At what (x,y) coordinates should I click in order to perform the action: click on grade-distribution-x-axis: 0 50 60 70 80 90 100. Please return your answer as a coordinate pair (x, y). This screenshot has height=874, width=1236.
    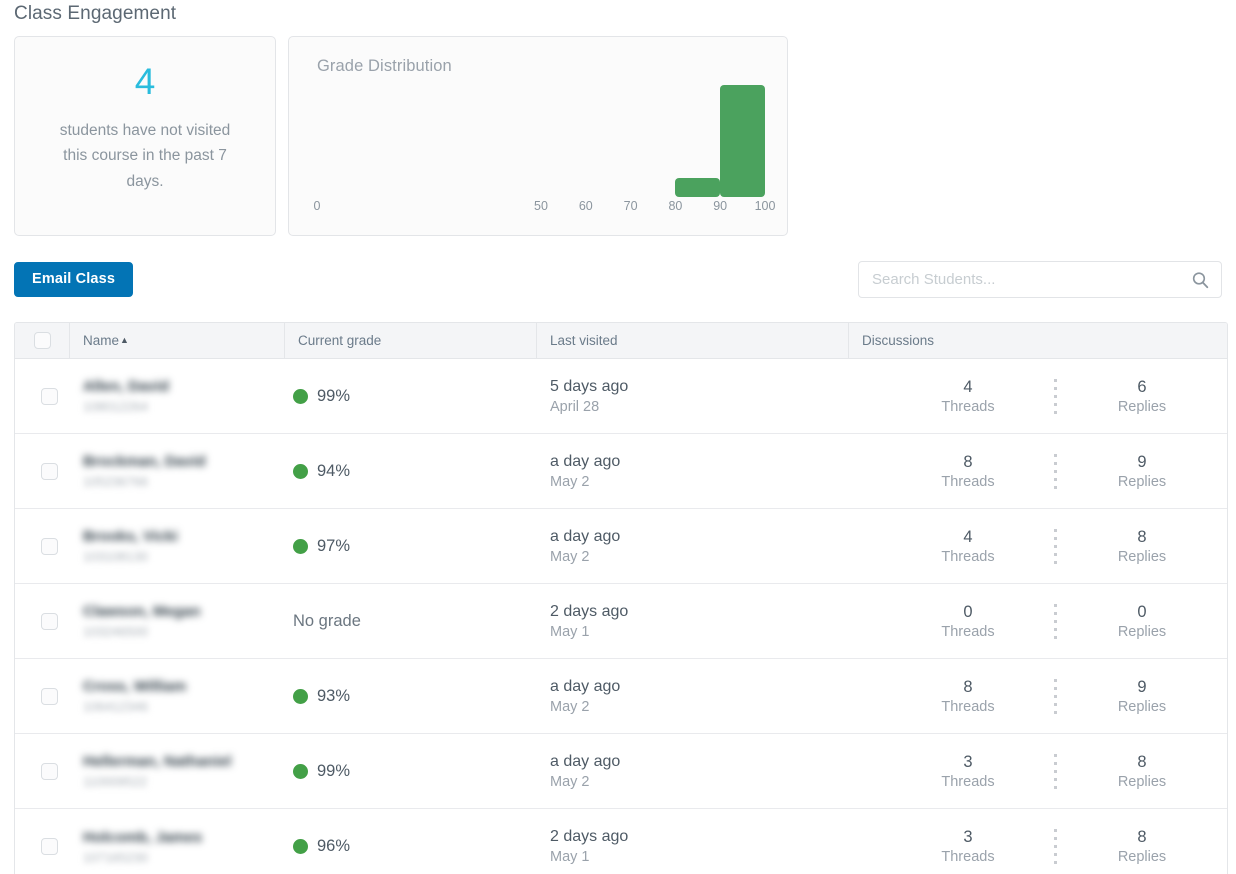
    Looking at the image, I should click on (544, 208).